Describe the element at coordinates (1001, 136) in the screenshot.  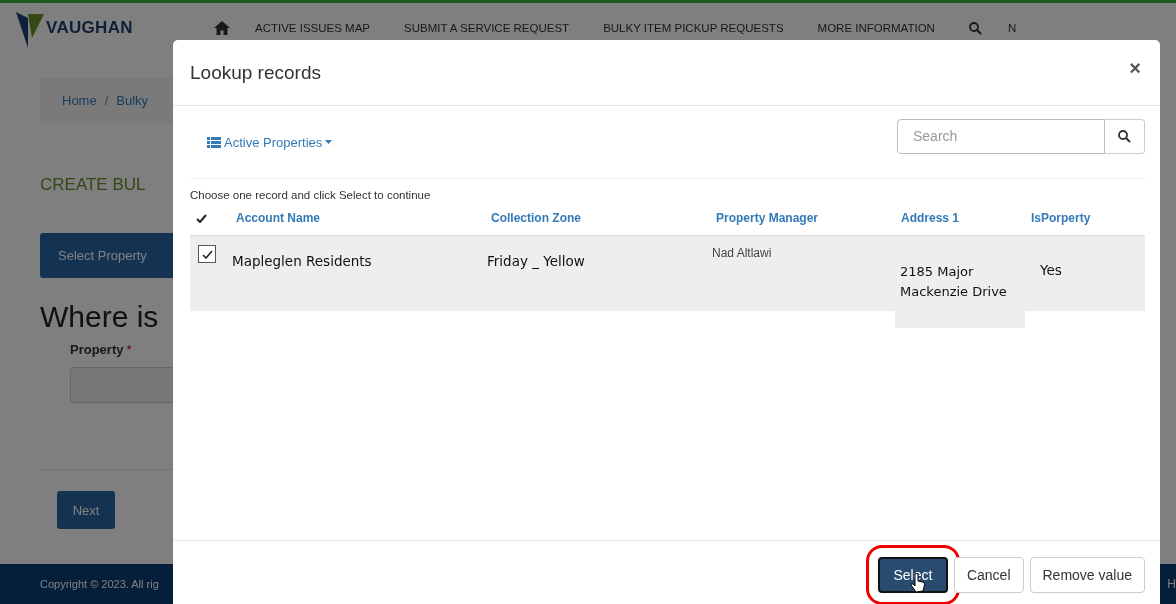
I see `search-field: Search` at that location.